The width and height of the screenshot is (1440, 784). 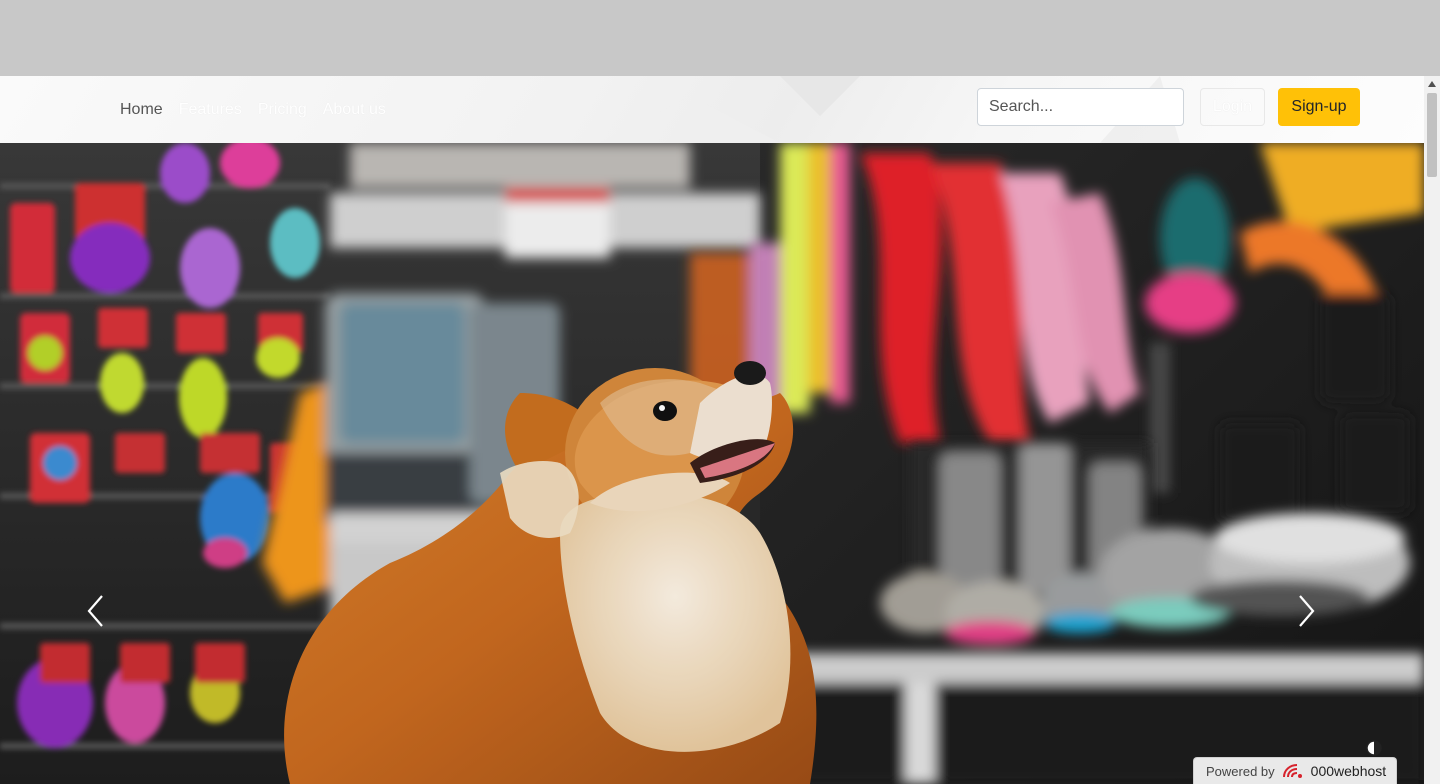 I want to click on page-scrollbar, so click(x=1432, y=430).